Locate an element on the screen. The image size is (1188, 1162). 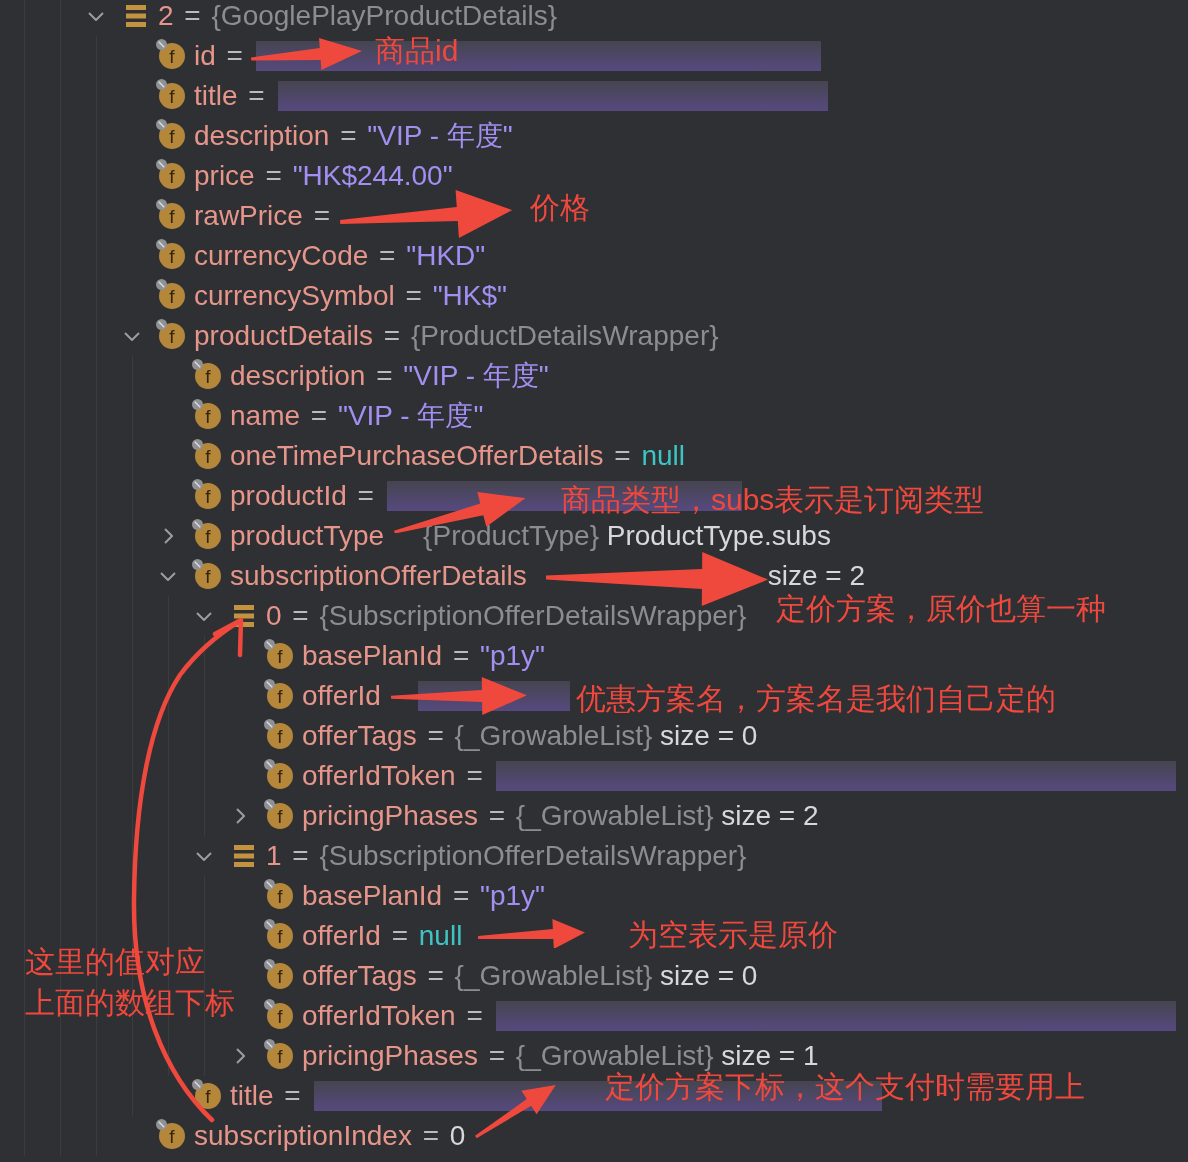
variable-label: currencyCode = "HKD" is located at coordinates (340, 256).